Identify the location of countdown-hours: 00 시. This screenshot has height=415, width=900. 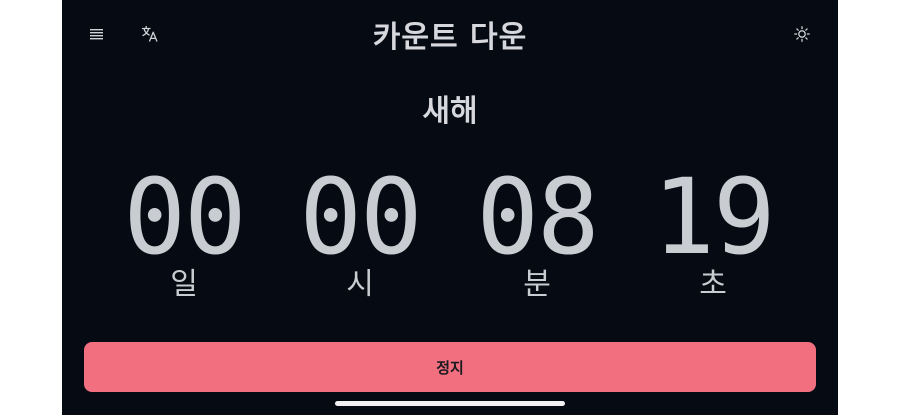
(360, 234).